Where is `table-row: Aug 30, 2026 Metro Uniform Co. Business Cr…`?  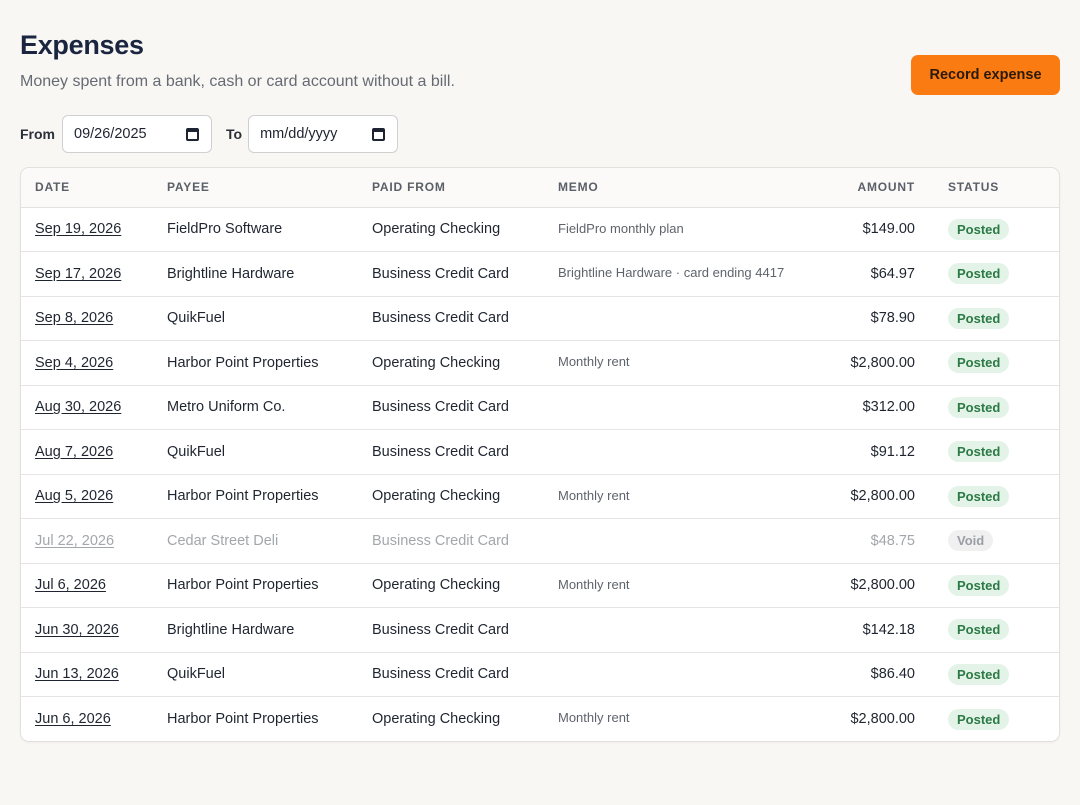 table-row: Aug 30, 2026 Metro Uniform Co. Business Cr… is located at coordinates (540, 407).